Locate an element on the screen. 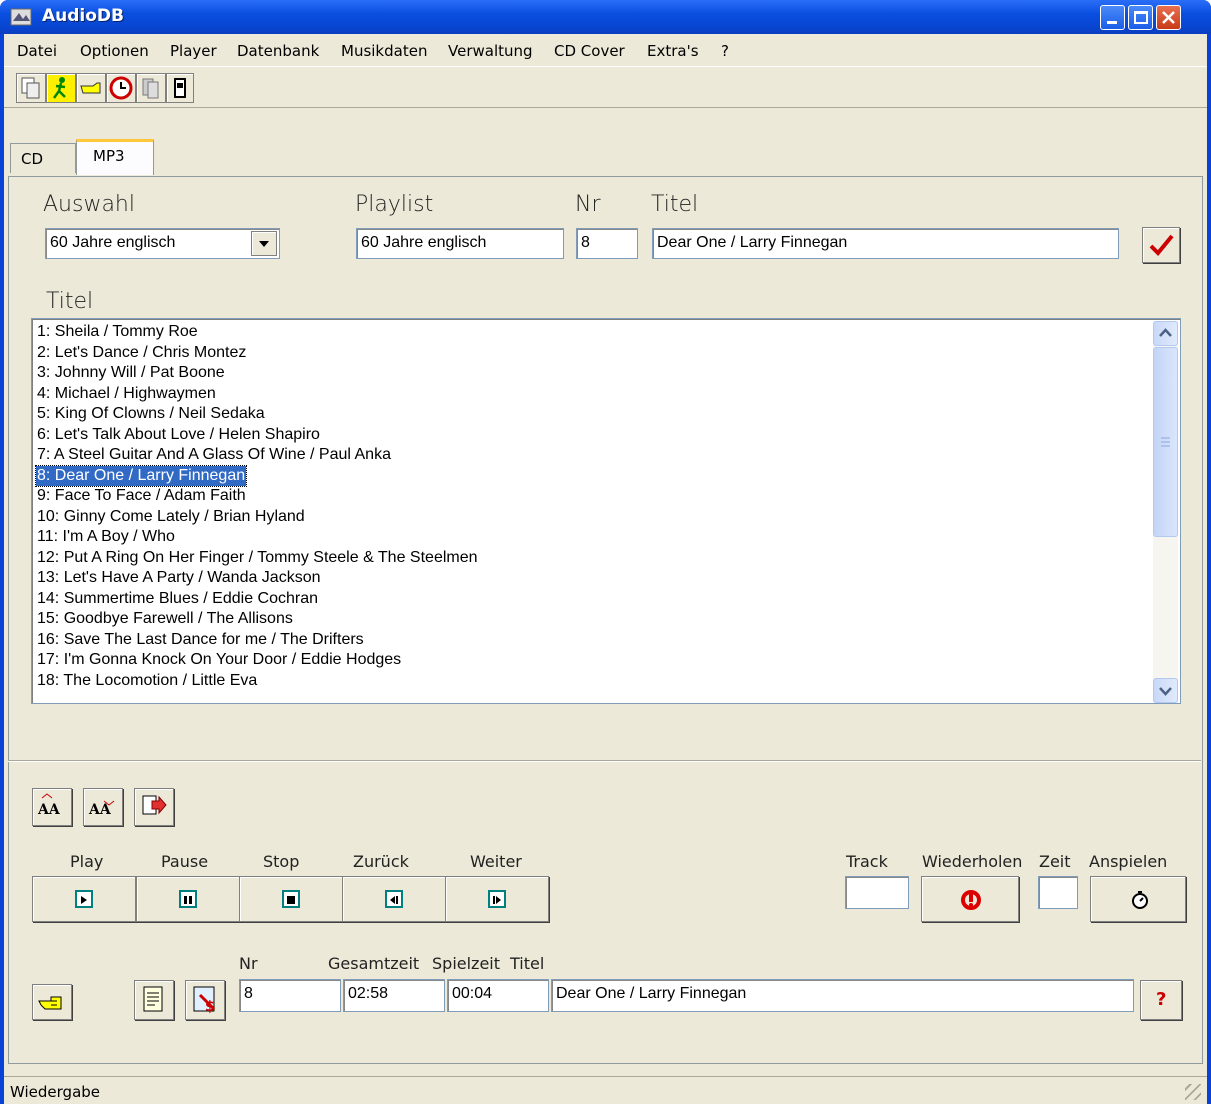  menu-extras: Extra's is located at coordinates (673, 51).